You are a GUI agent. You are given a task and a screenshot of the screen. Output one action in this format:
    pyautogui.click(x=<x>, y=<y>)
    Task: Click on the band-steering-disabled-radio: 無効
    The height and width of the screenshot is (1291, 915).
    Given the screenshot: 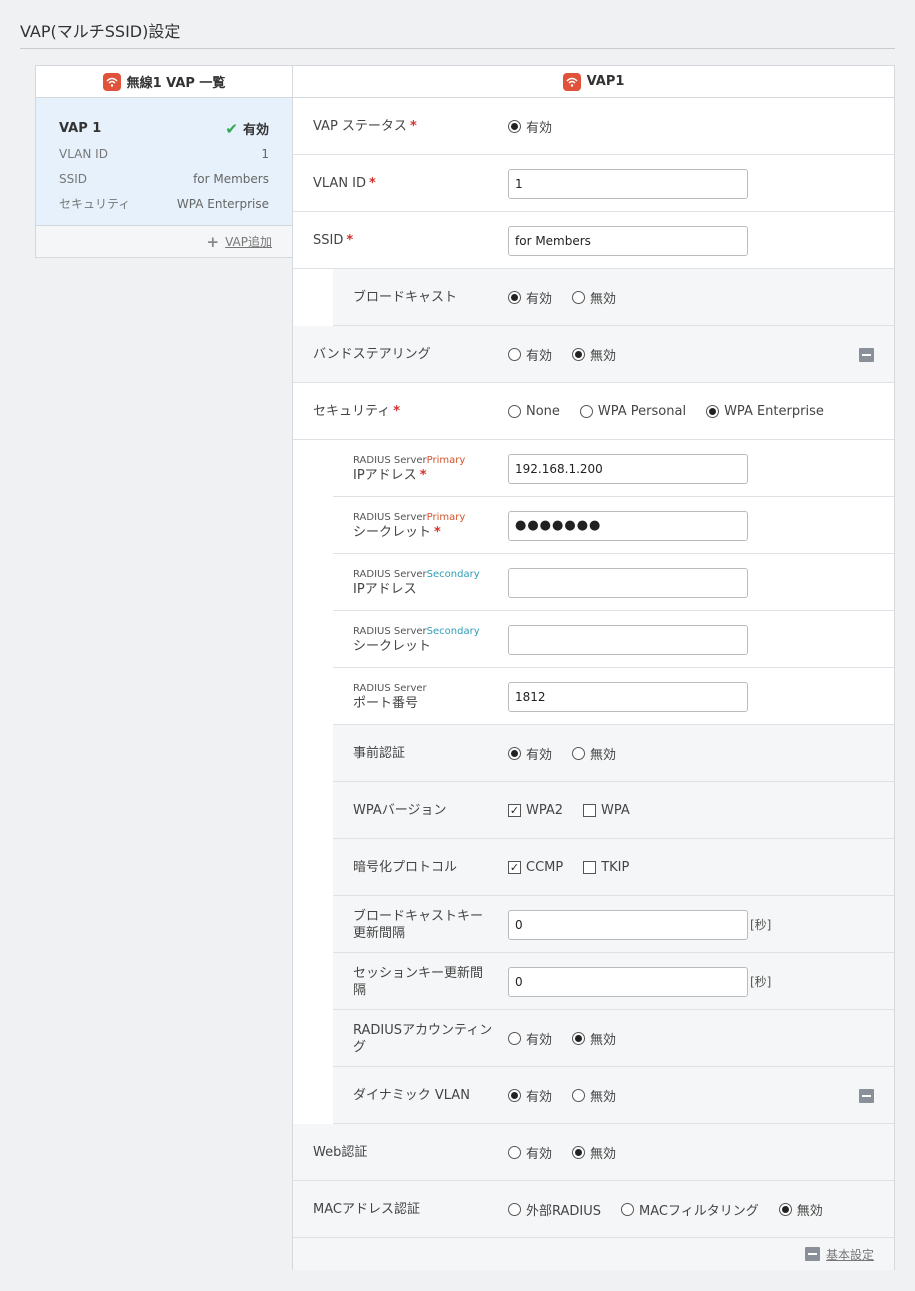 What is the action you would take?
    pyautogui.click(x=594, y=354)
    